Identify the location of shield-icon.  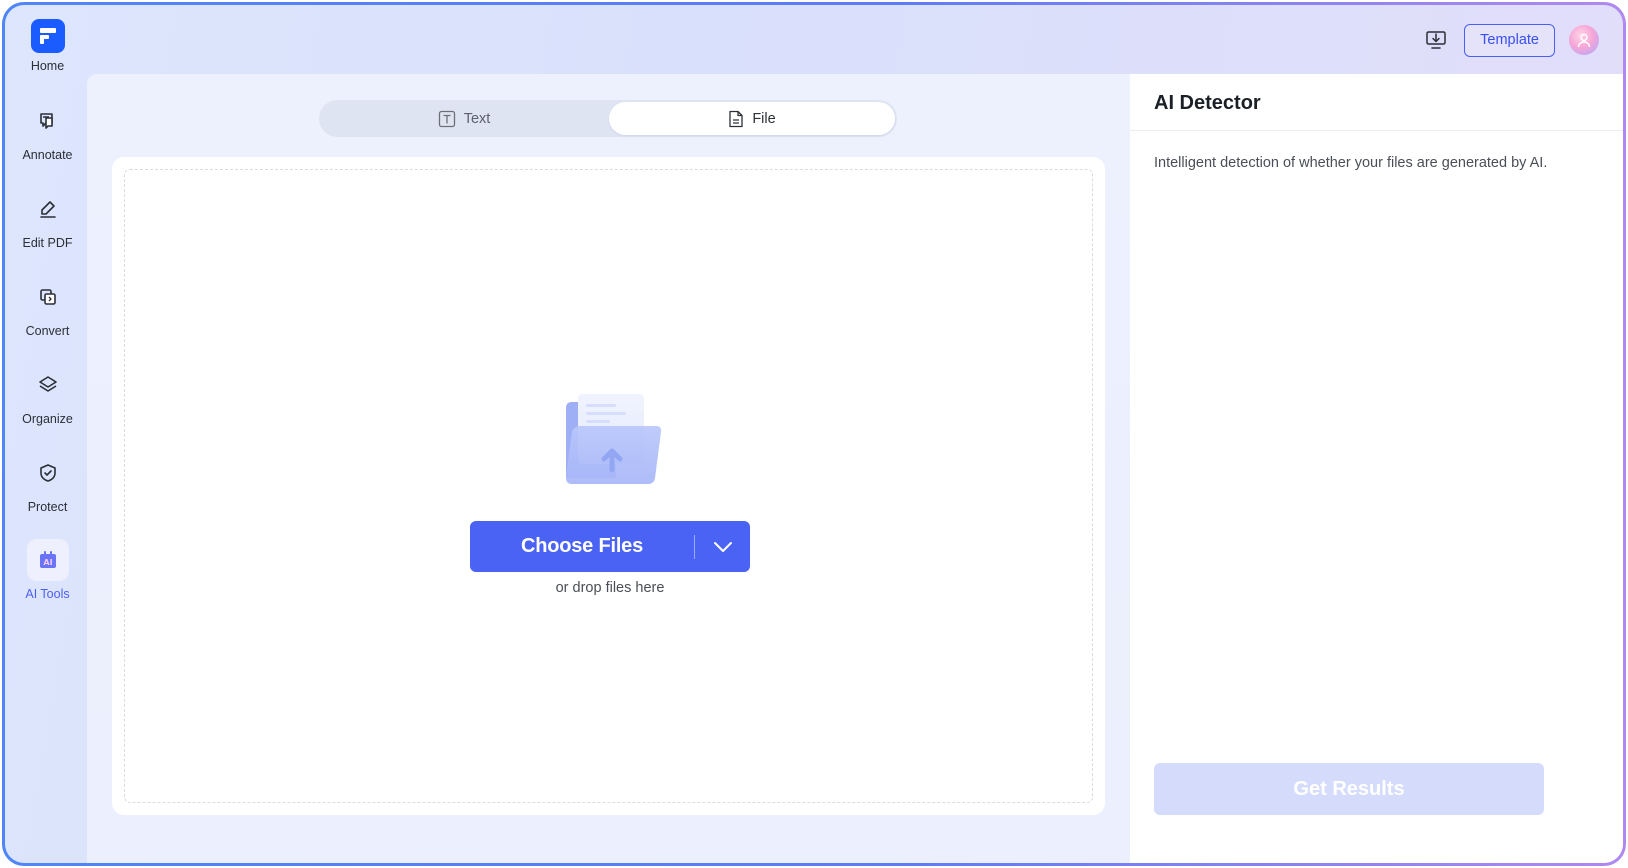
(48, 473).